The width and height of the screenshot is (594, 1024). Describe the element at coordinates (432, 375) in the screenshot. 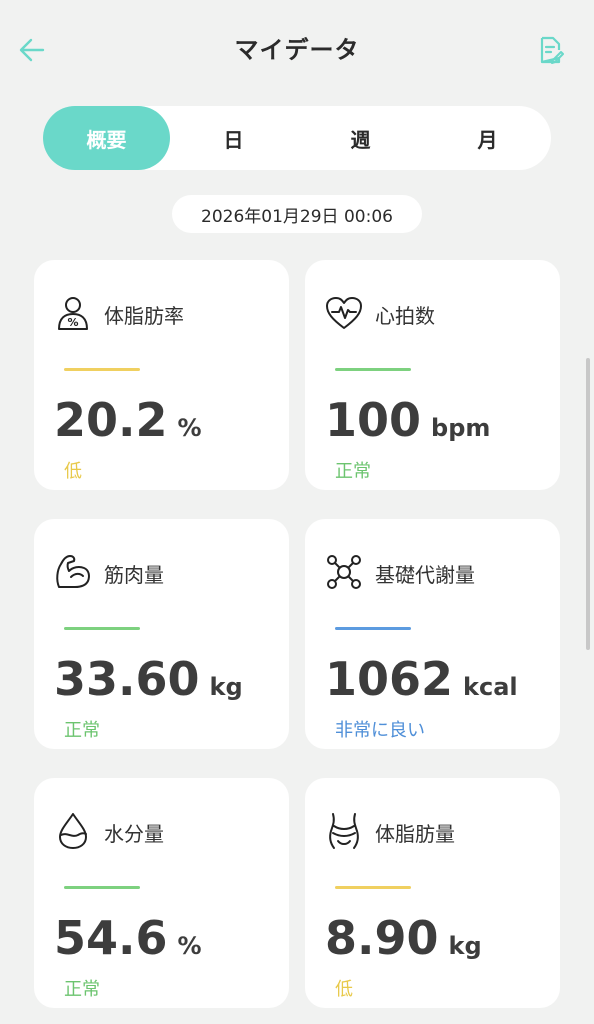

I see `metric-card-heart-rate: 心拍数 100 bpm 正常` at that location.